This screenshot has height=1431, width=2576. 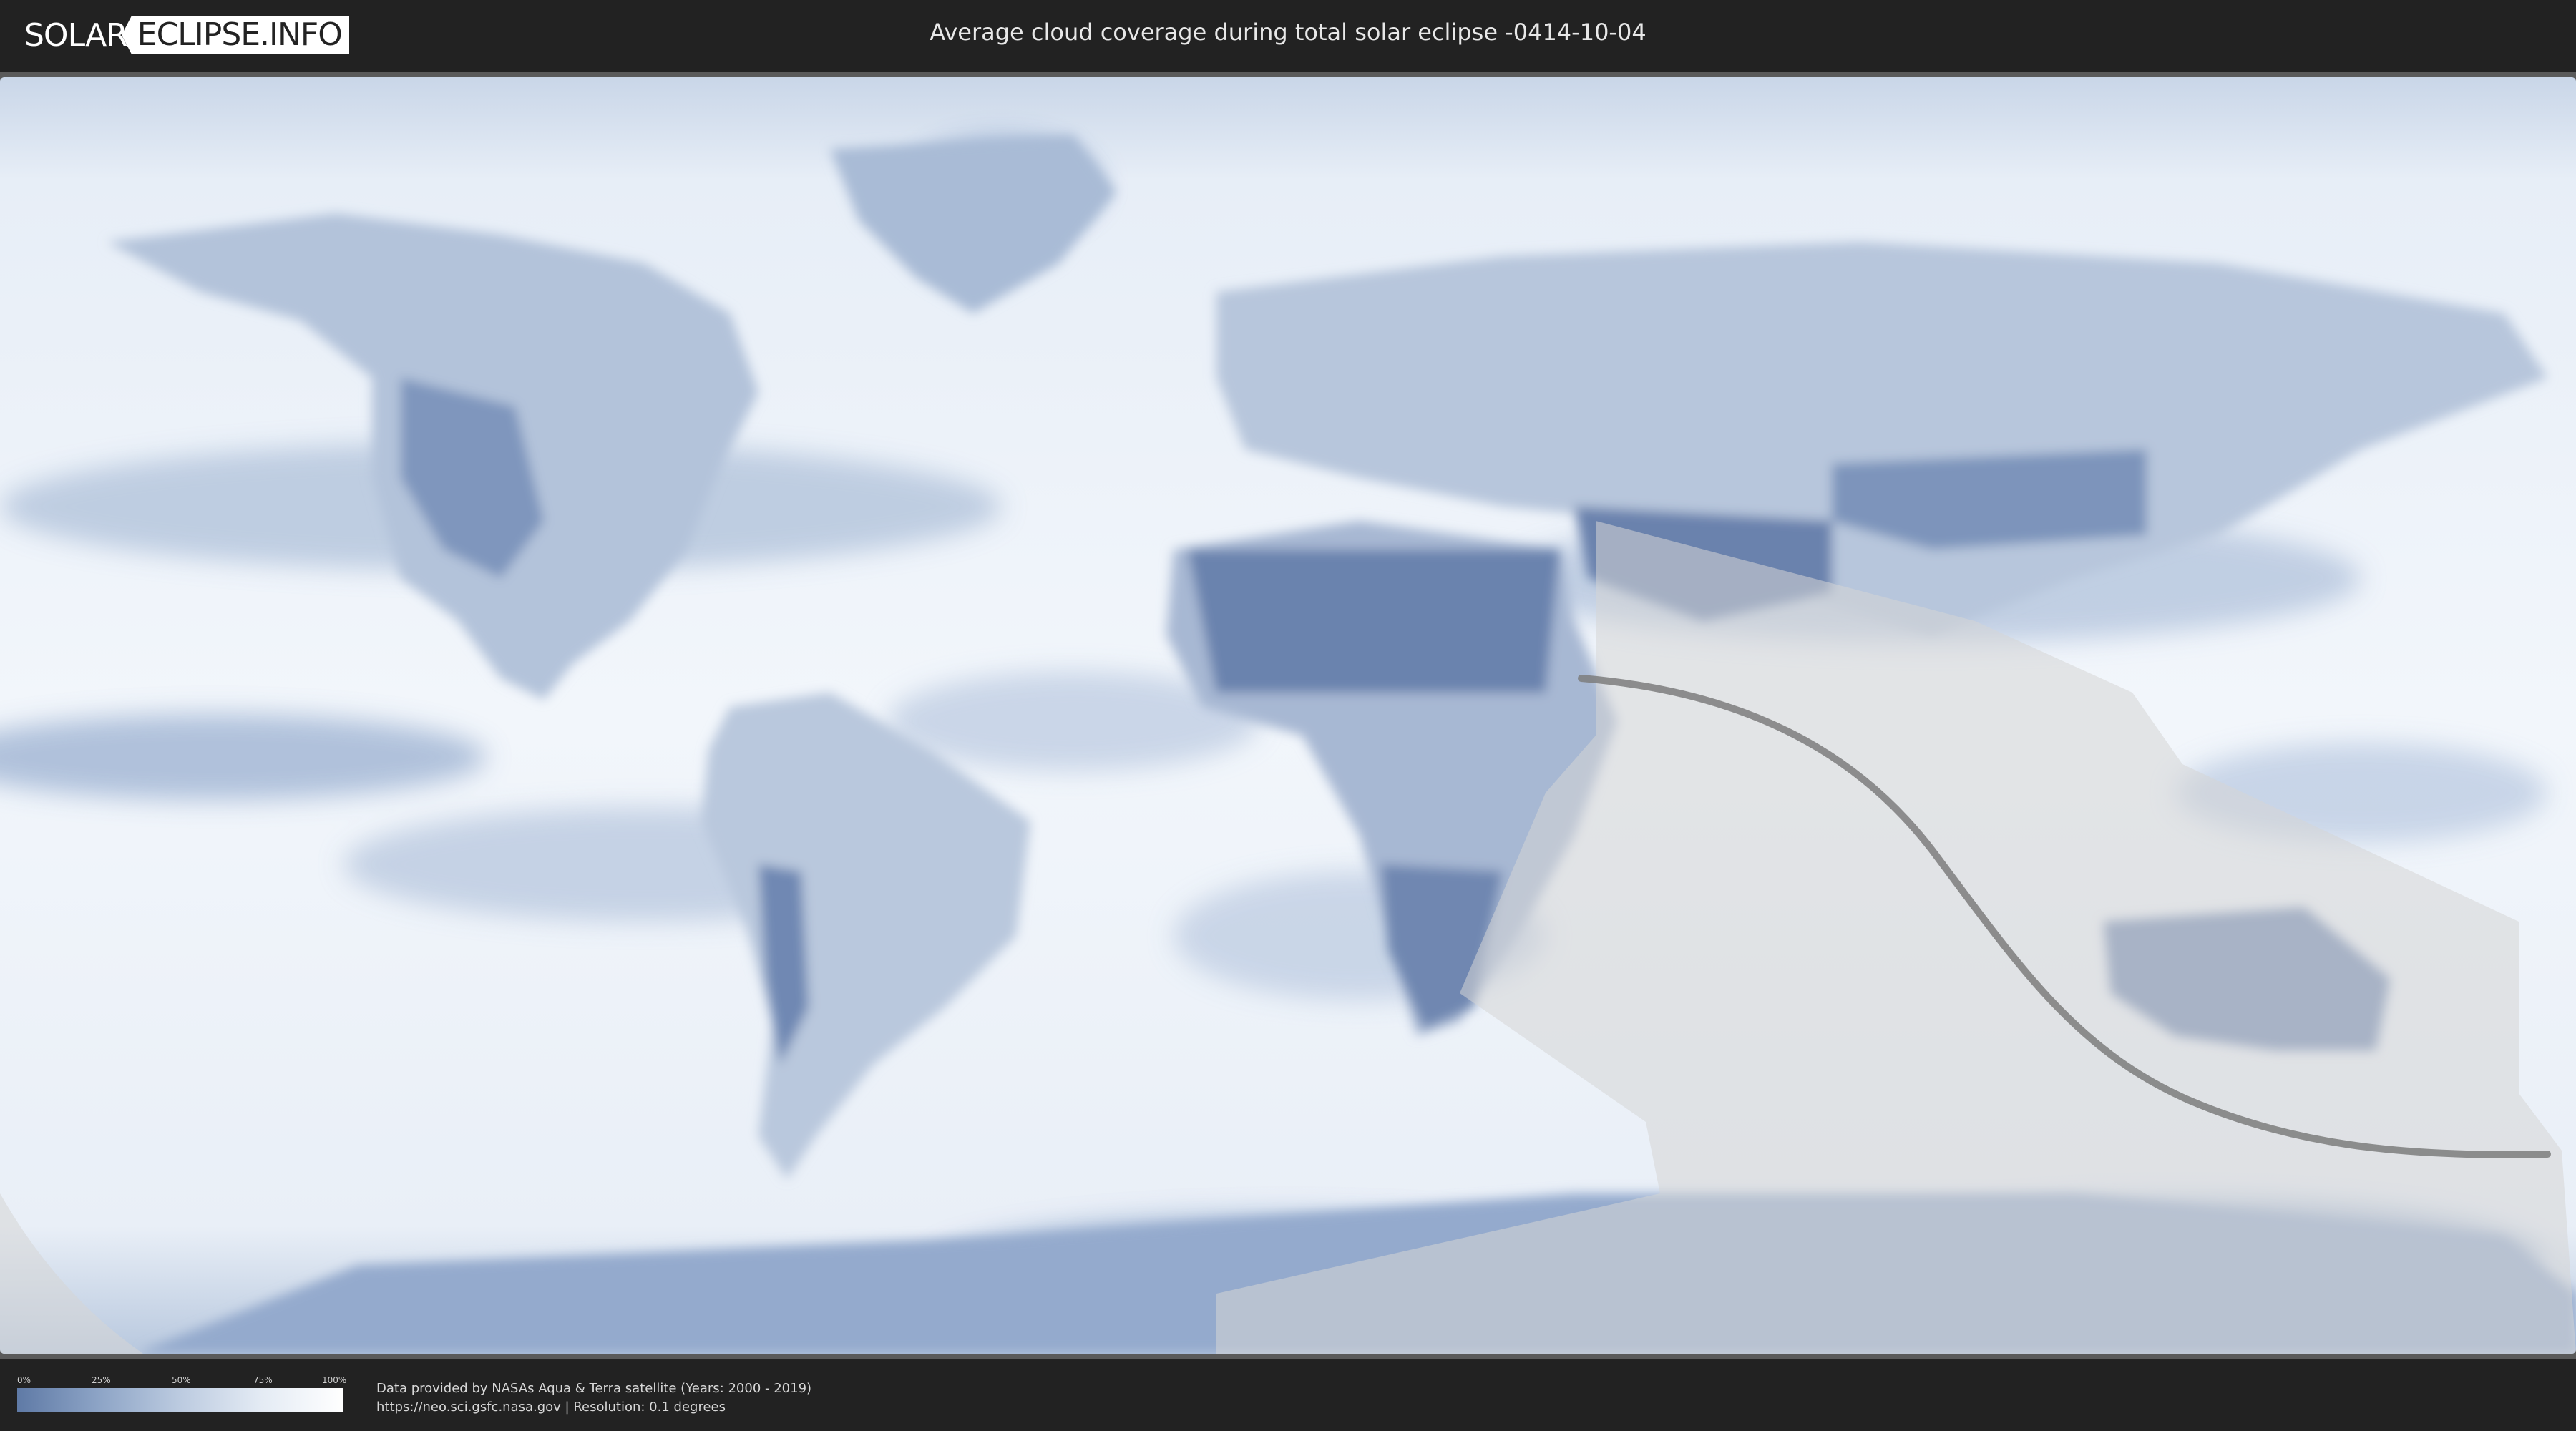 I want to click on legend-tick-75: 75%, so click(x=263, y=1380).